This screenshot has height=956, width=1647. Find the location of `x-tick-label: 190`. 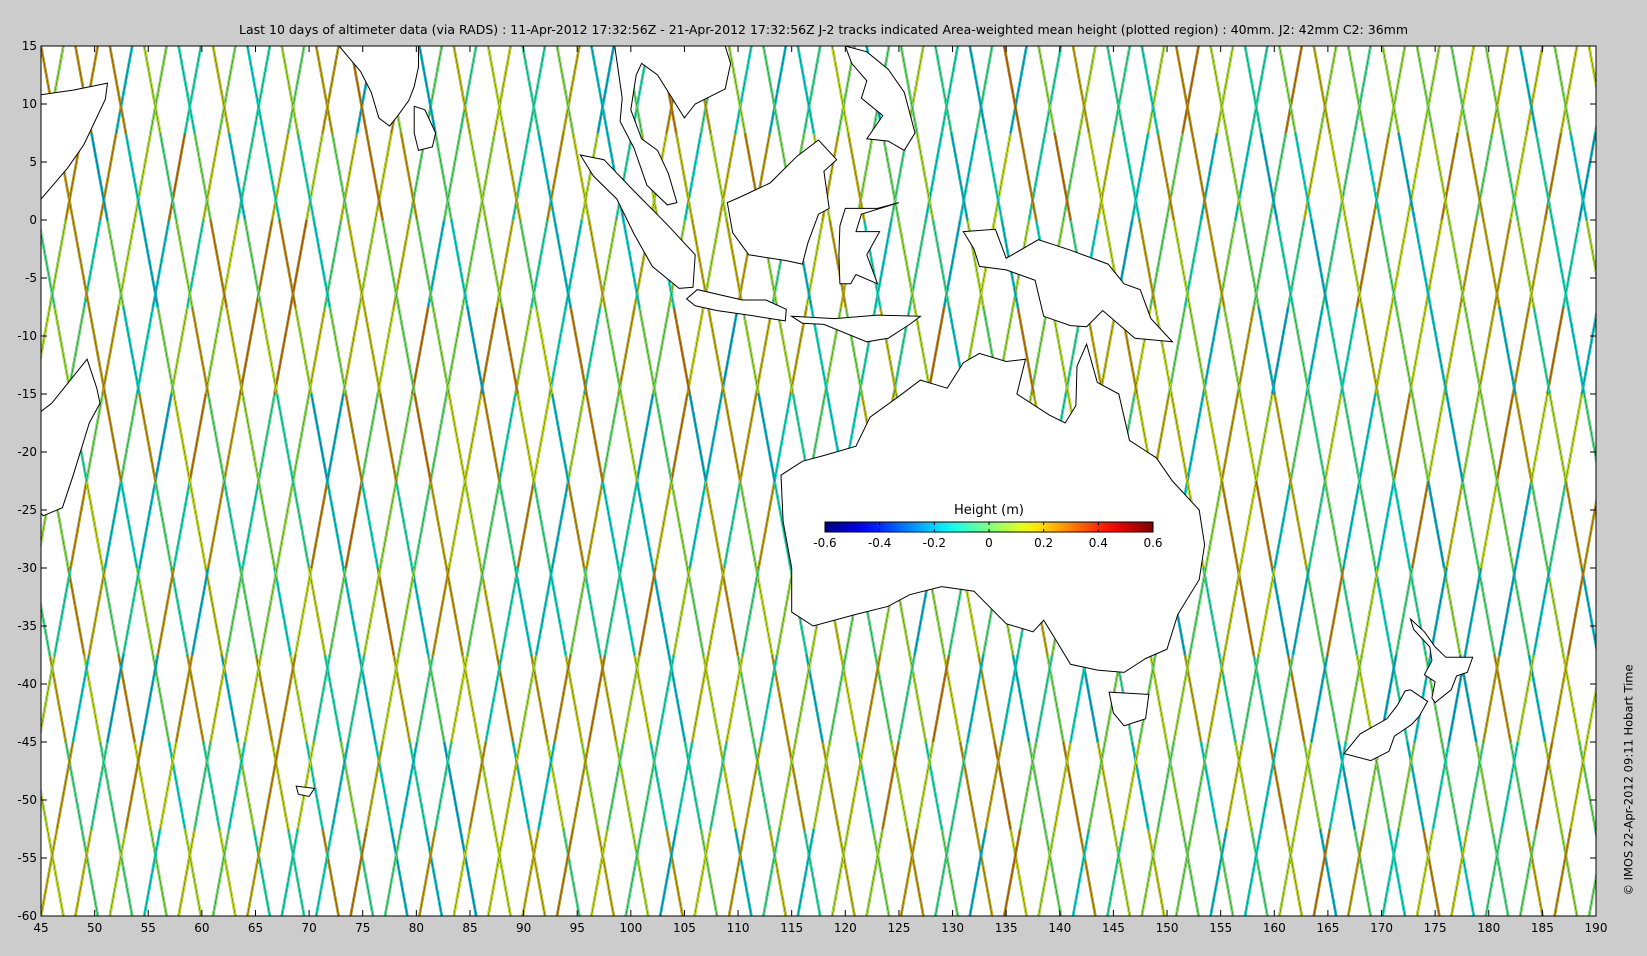

x-tick-label: 190 is located at coordinates (1596, 928).